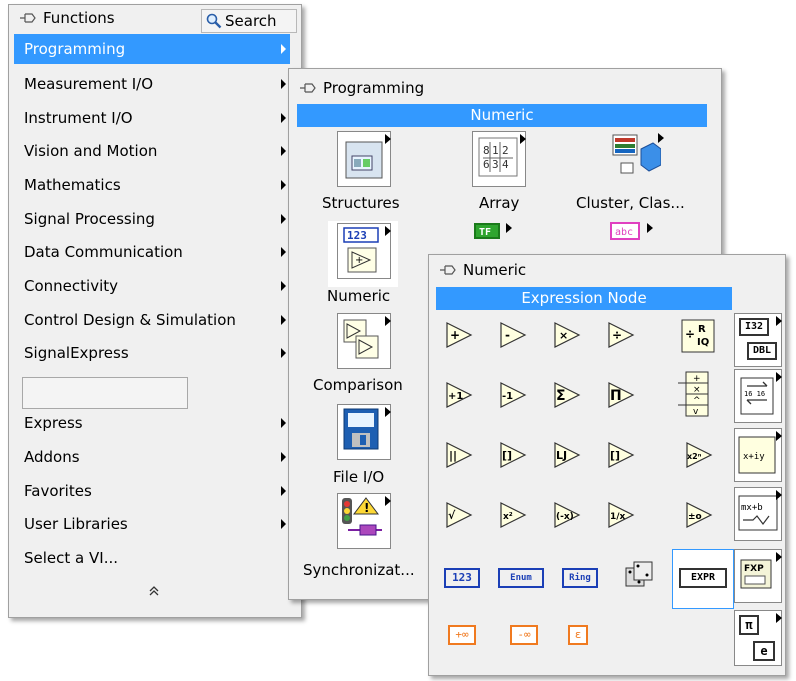  Describe the element at coordinates (764, 651) in the screenshot. I see `e-box: e` at that location.